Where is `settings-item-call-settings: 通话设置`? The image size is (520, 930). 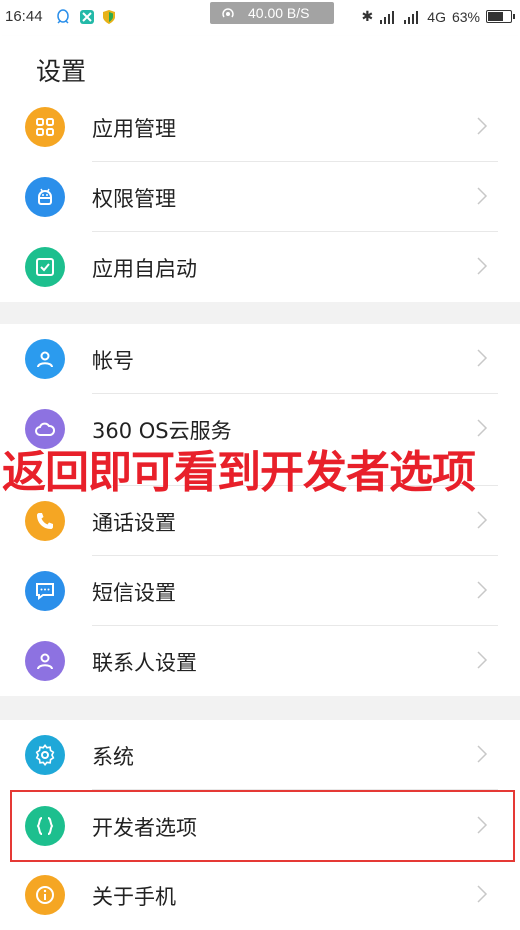 settings-item-call-settings: 通话设置 is located at coordinates (260, 521).